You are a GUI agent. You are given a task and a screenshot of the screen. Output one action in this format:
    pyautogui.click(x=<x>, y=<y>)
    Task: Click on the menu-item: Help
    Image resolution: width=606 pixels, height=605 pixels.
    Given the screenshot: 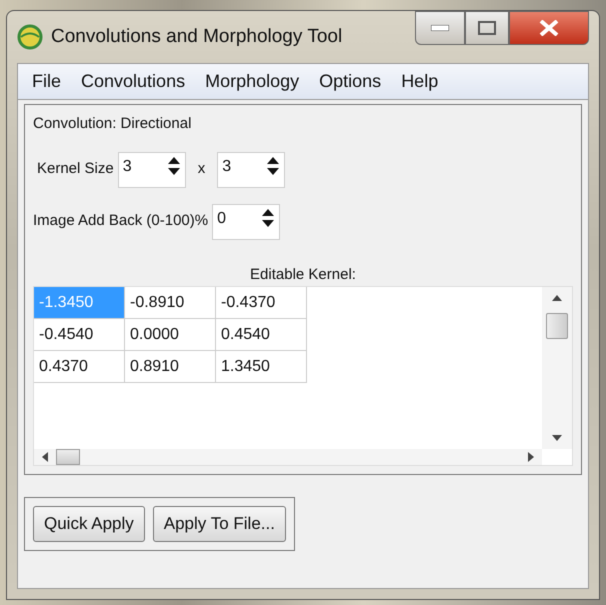 What is the action you would take?
    pyautogui.click(x=419, y=81)
    